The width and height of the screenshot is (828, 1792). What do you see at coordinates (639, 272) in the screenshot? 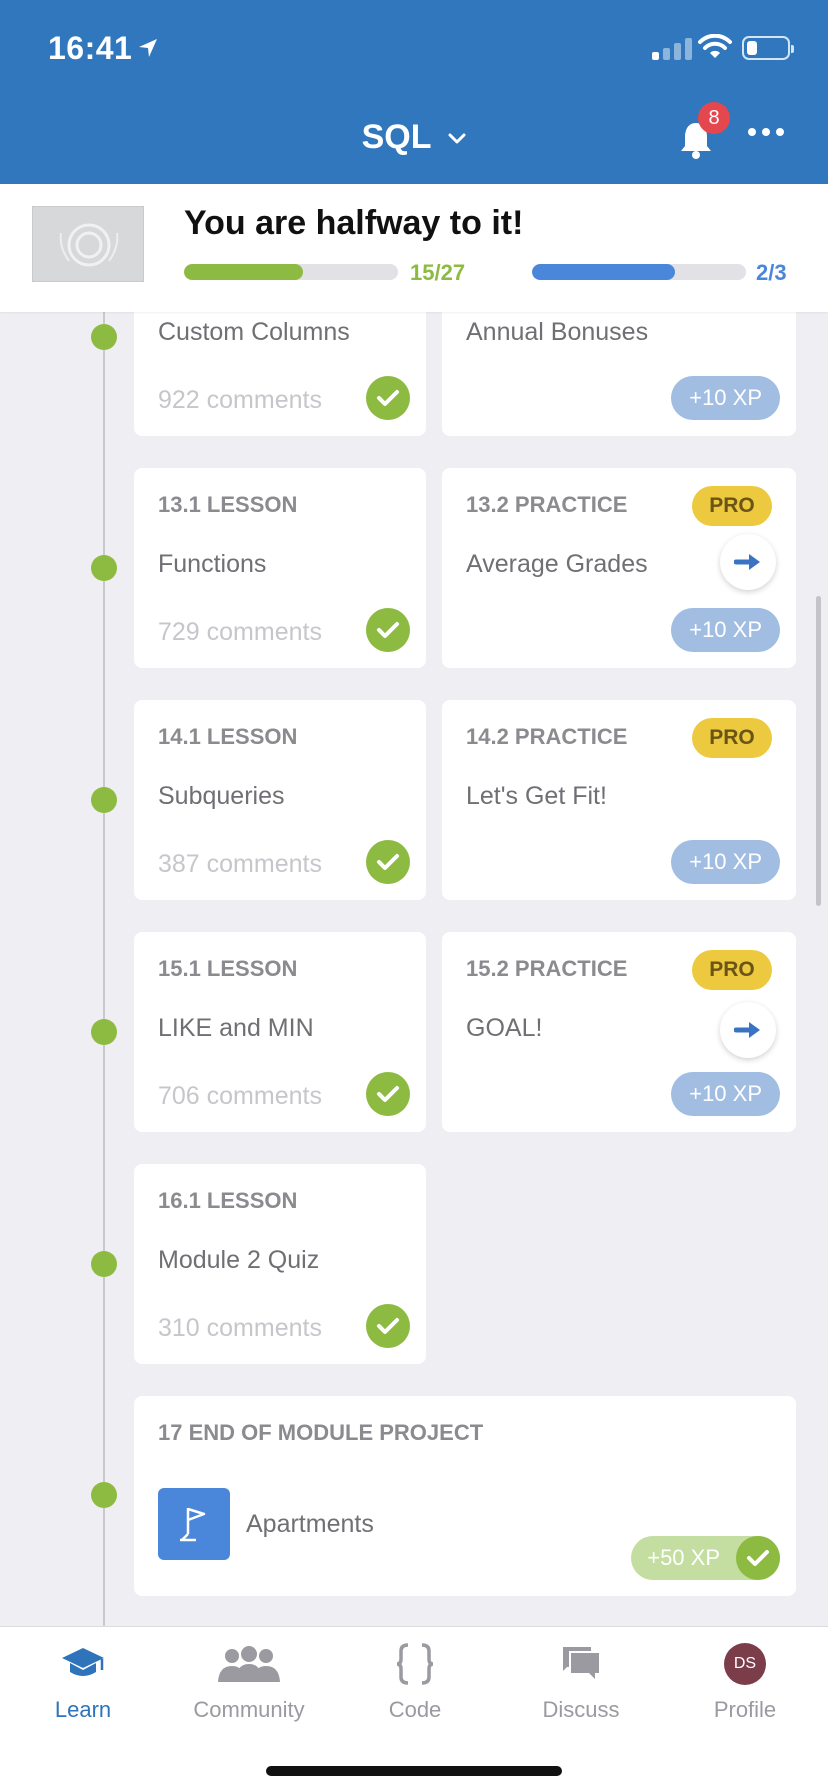
I see `certificate-progress-bar` at bounding box center [639, 272].